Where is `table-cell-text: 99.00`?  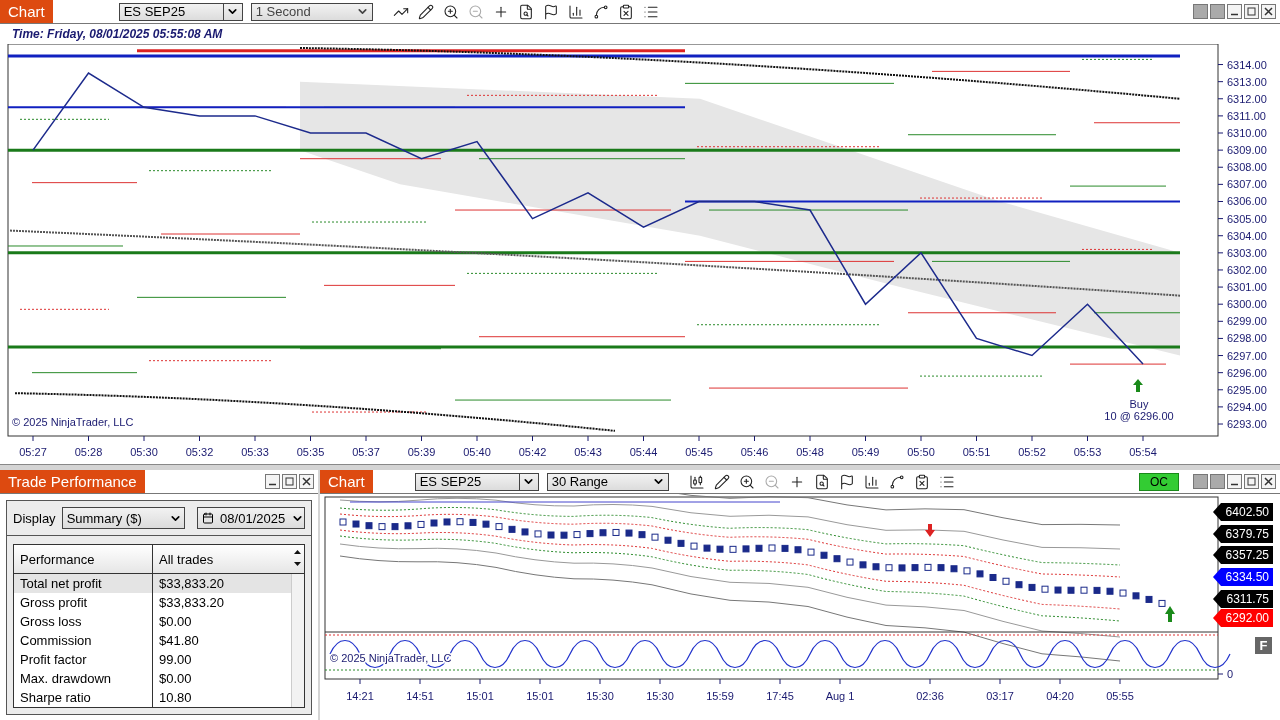
table-cell-text: 99.00 is located at coordinates (175, 660).